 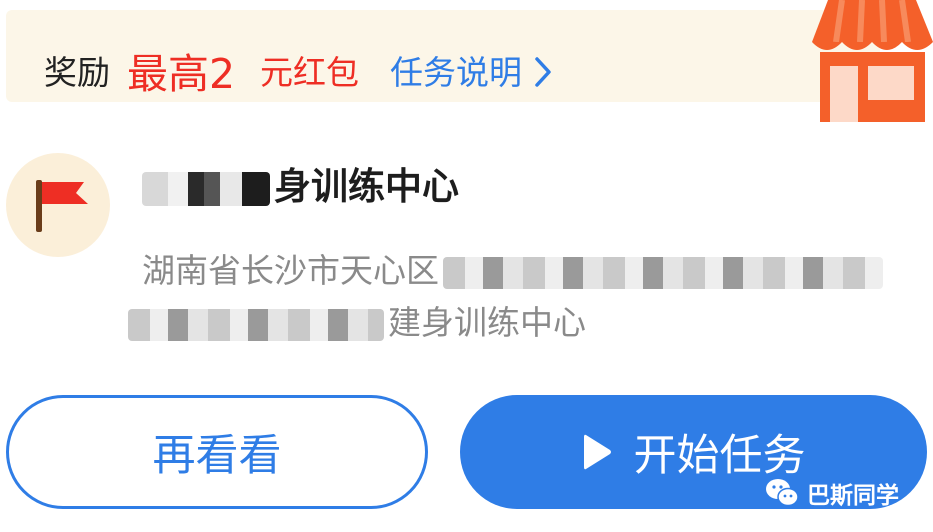 I want to click on browse-again-label: 再看看, so click(x=217, y=456).